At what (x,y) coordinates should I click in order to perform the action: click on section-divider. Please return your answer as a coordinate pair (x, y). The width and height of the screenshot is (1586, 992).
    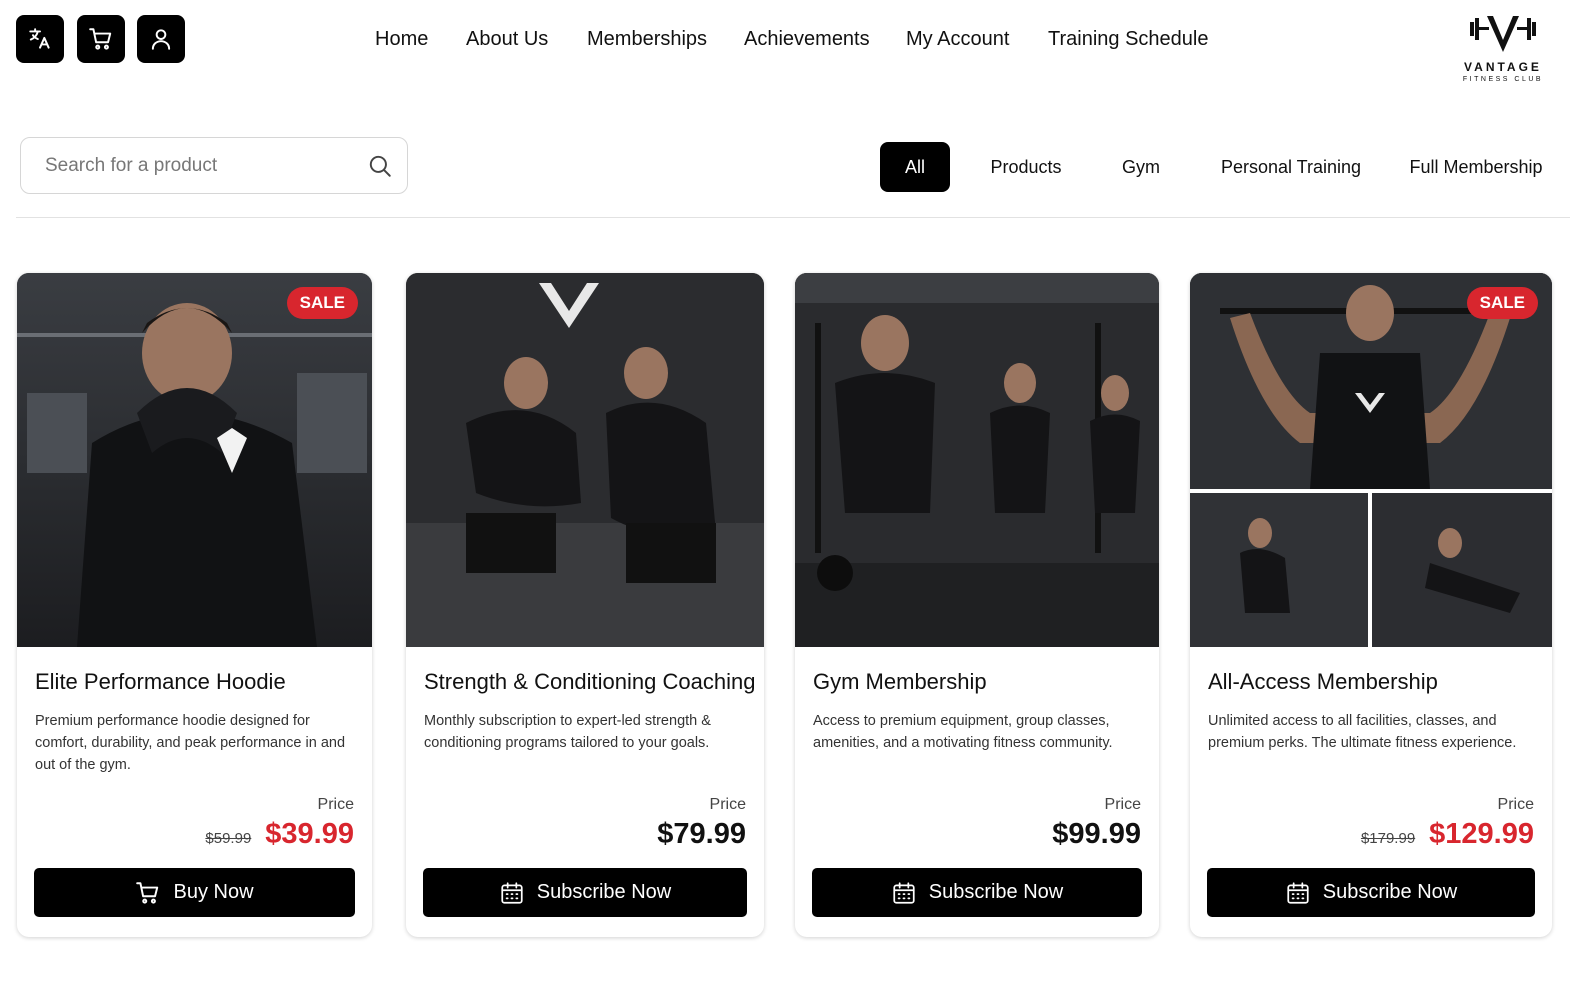
    Looking at the image, I should click on (793, 217).